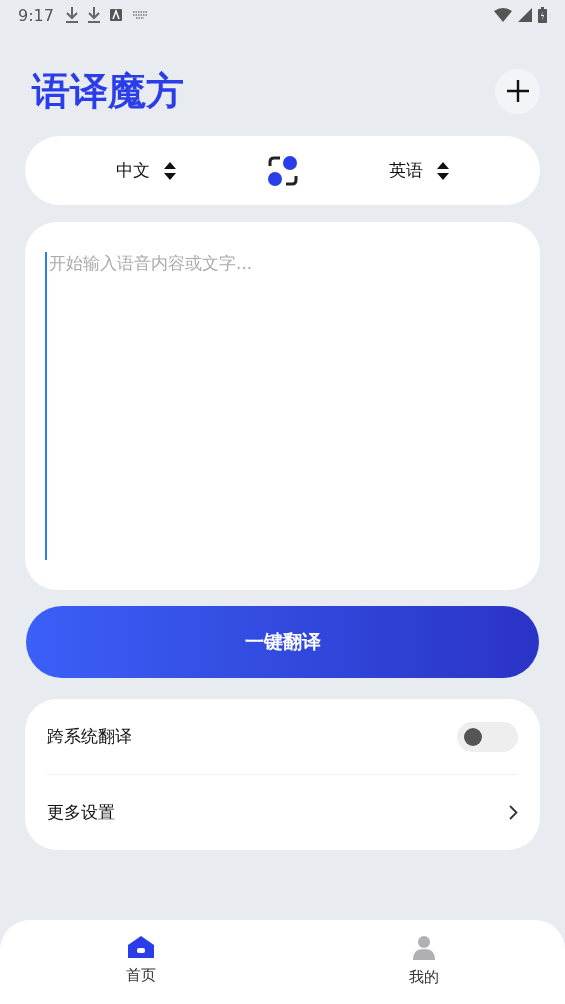 The image size is (565, 1004). What do you see at coordinates (89, 736) in the screenshot?
I see `setting-label: 跨系统翻译` at bounding box center [89, 736].